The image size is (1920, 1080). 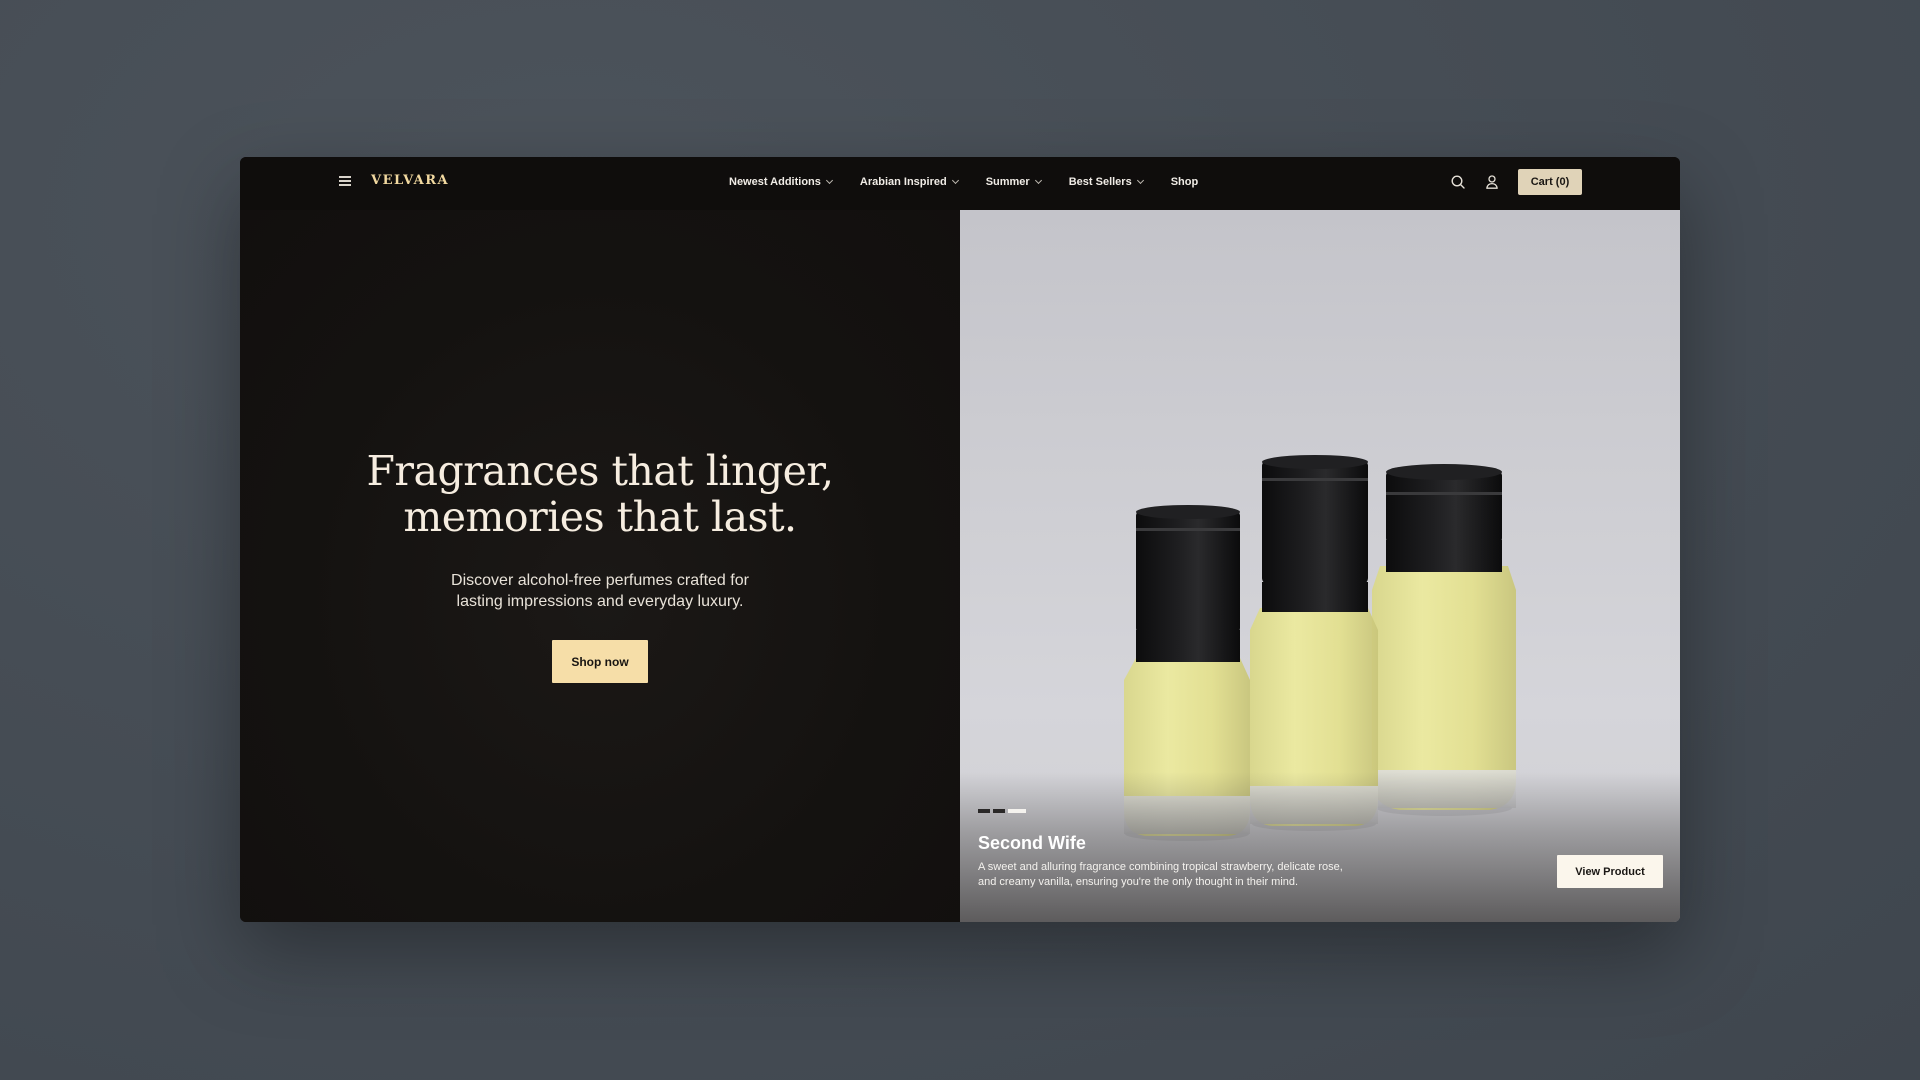 What do you see at coordinates (410, 180) in the screenshot?
I see `brand-logo: VELVARA` at bounding box center [410, 180].